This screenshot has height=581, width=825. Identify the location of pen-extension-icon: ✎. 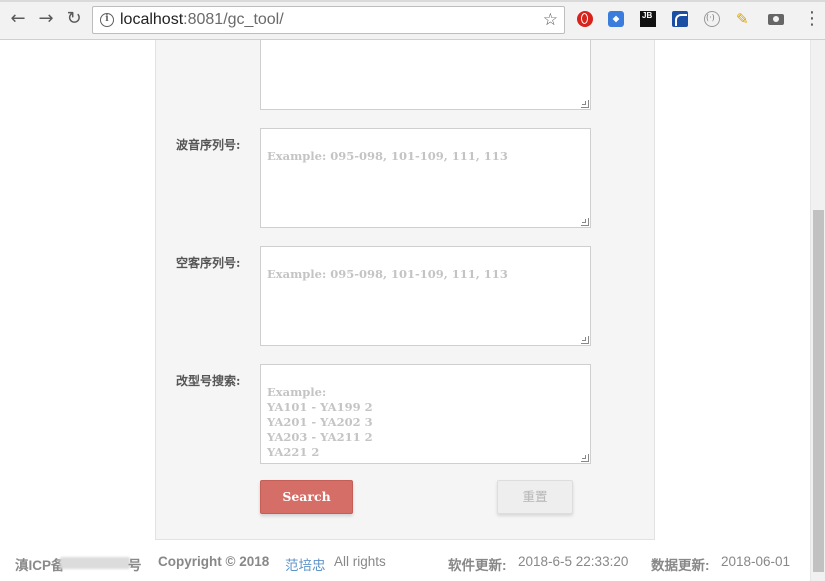
(744, 19).